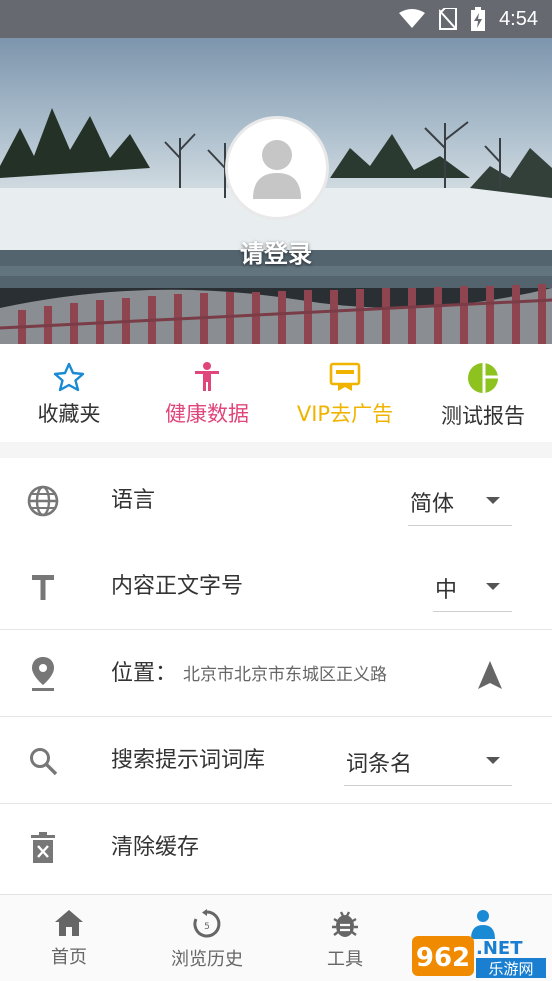  I want to click on watermark-logo: 962 .NET 乐游网, so click(479, 957).